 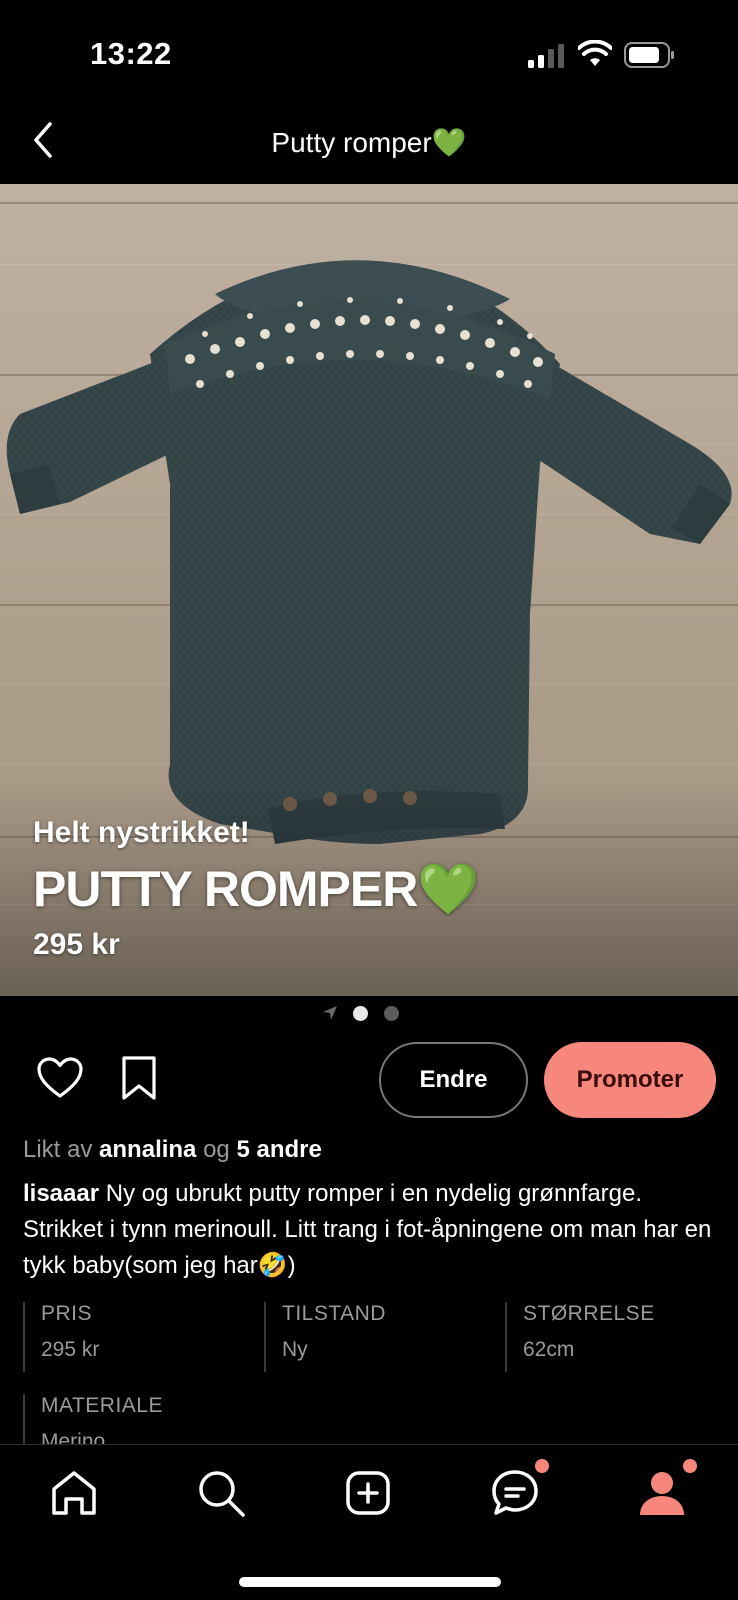 What do you see at coordinates (295, 1349) in the screenshot?
I see `detail-value: Ny` at bounding box center [295, 1349].